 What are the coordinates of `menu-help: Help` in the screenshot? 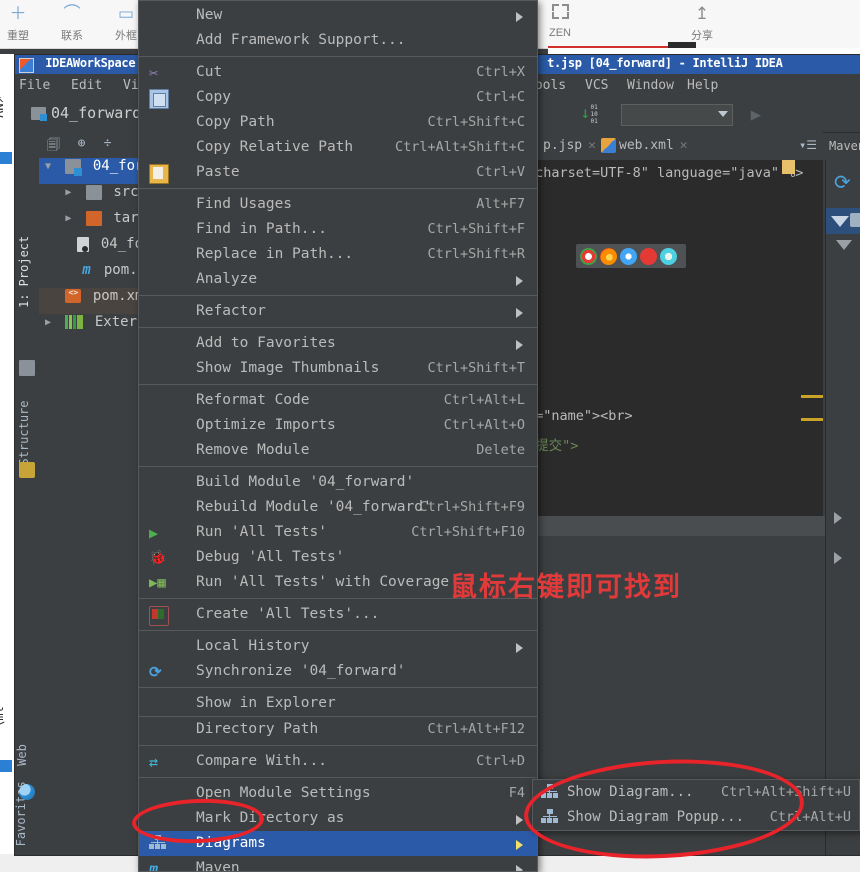 It's located at (702, 85).